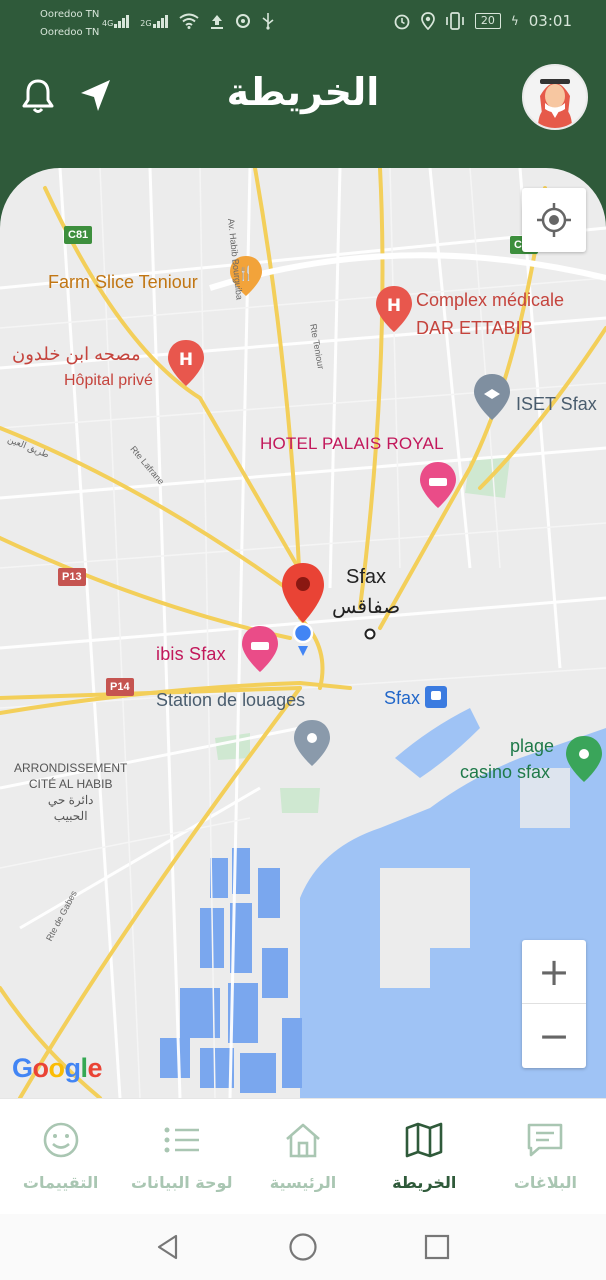 The width and height of the screenshot is (606, 1280). Describe the element at coordinates (352, 444) in the screenshot. I see `place-label-hotel-palais: HOTEL PALAIS ROYAL` at that location.